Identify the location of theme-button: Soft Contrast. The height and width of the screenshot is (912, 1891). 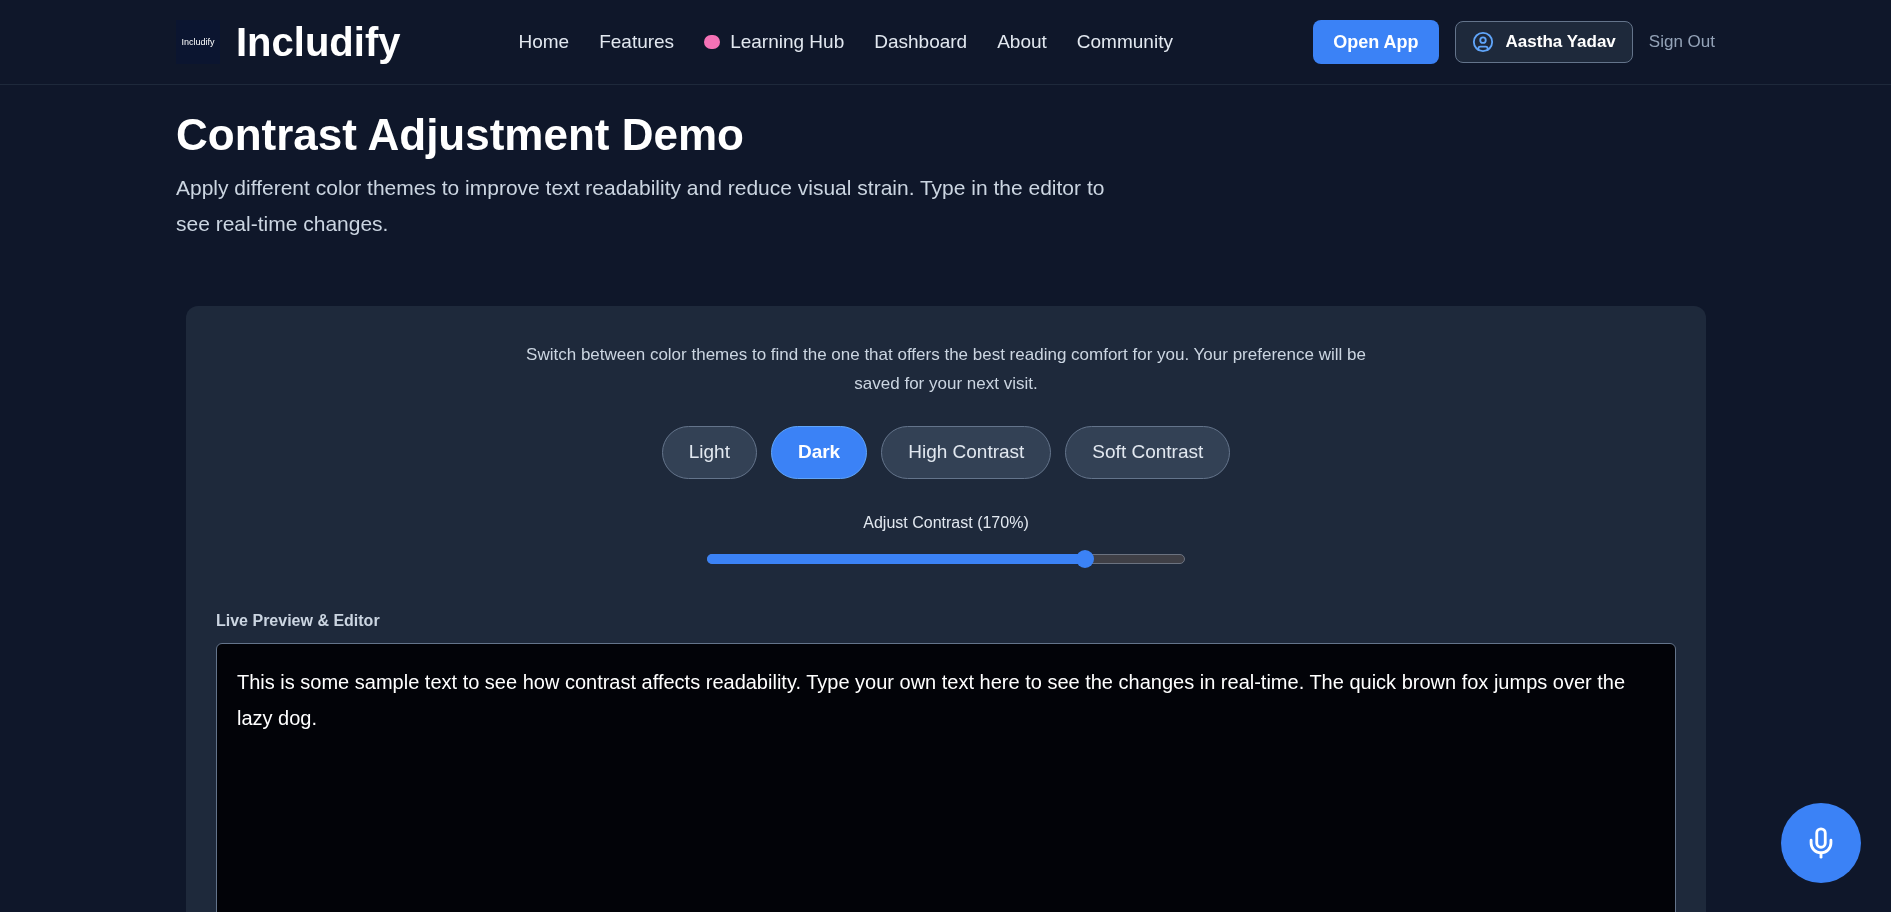
(1148, 452).